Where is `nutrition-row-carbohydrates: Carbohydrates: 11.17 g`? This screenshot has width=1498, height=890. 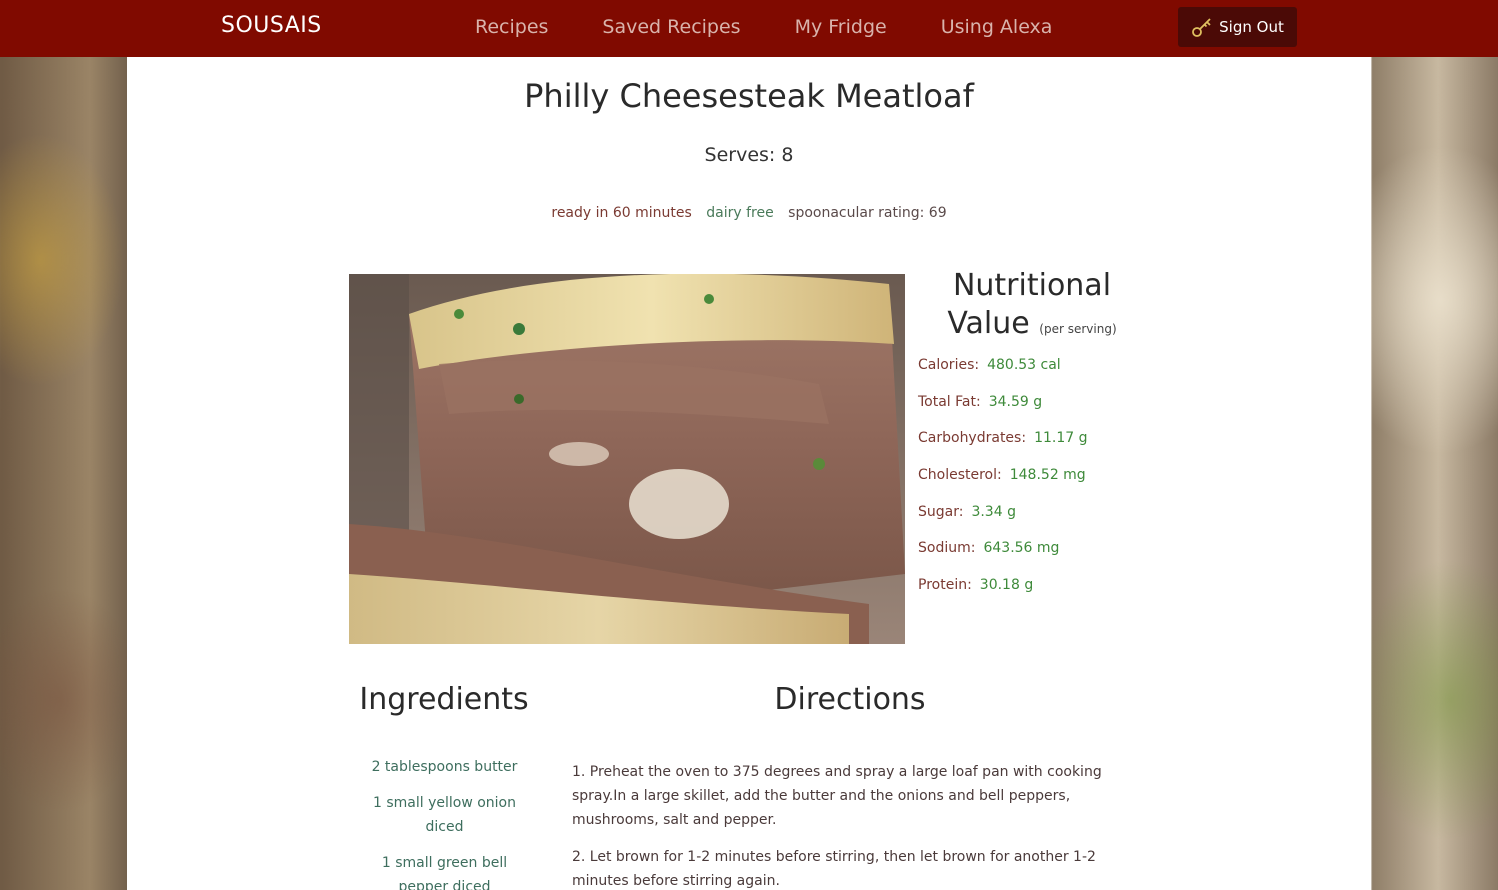
nutrition-row-carbohydrates: Carbohydrates: 11.17 g is located at coordinates (1048, 448).